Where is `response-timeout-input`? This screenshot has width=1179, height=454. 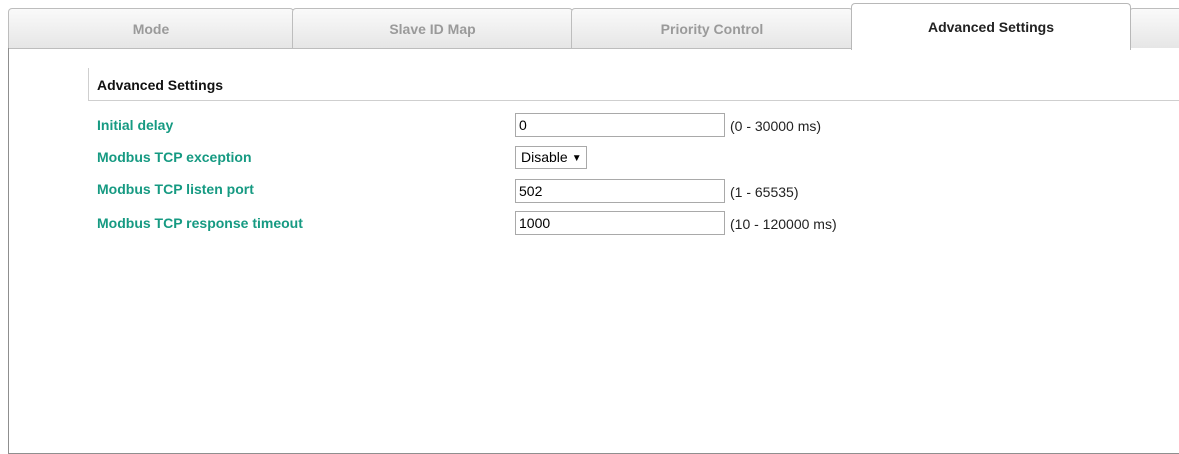 response-timeout-input is located at coordinates (620, 223).